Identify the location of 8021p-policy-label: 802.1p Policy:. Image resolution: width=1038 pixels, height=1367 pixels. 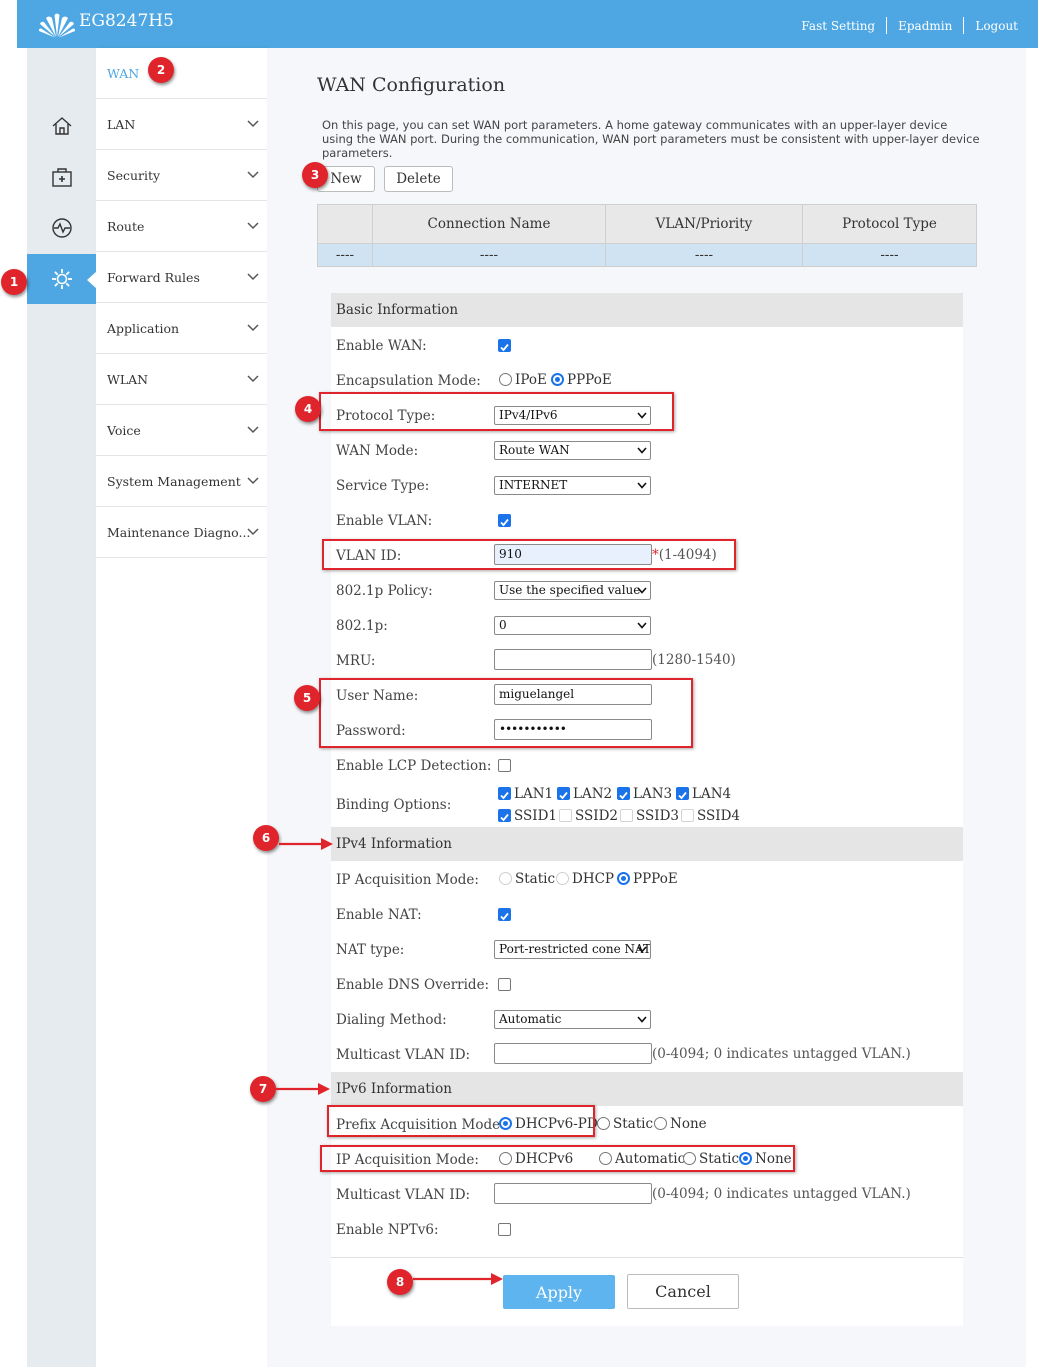
(384, 591).